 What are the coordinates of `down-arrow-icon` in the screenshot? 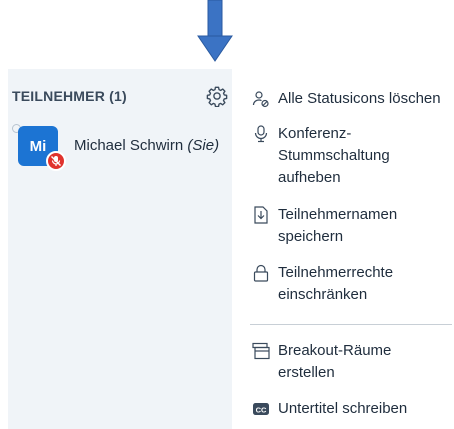 It's located at (215, 31).